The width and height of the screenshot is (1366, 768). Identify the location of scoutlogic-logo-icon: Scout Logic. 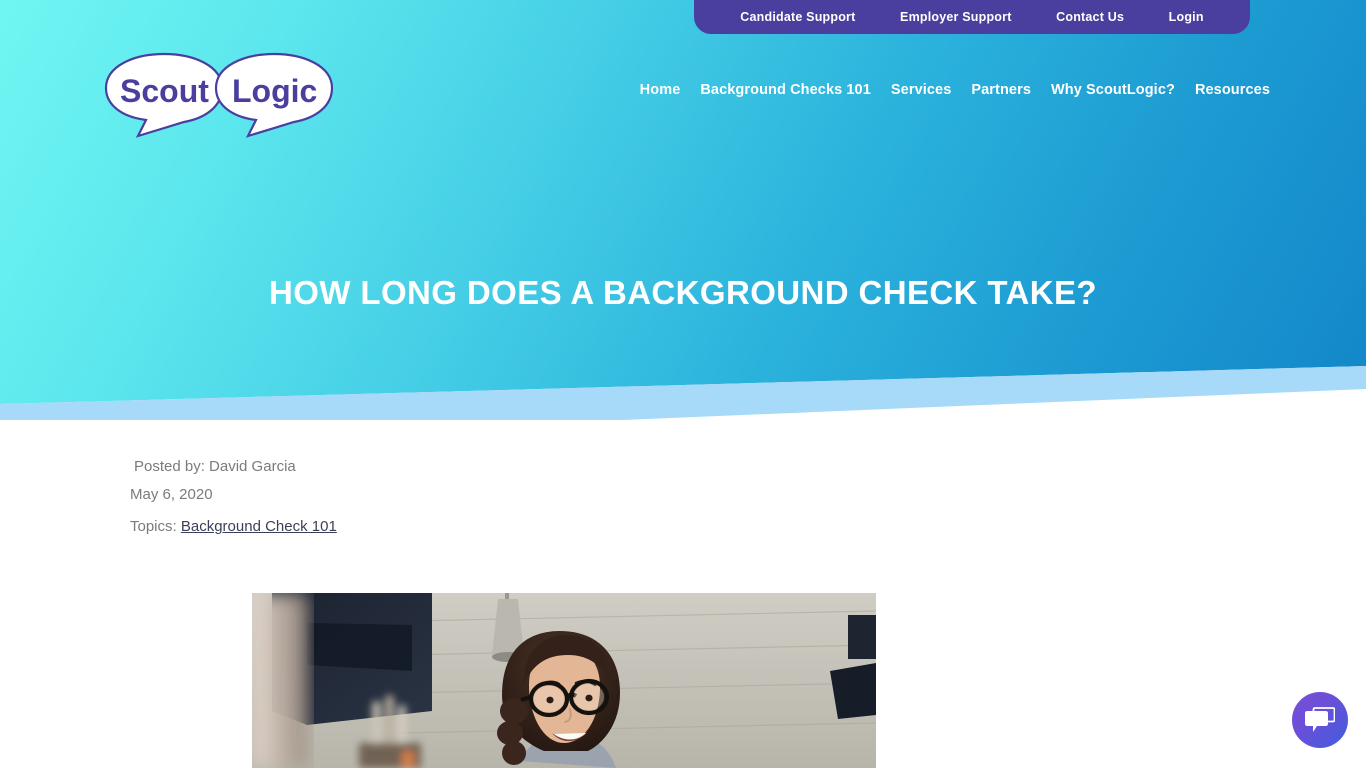
(219, 95).